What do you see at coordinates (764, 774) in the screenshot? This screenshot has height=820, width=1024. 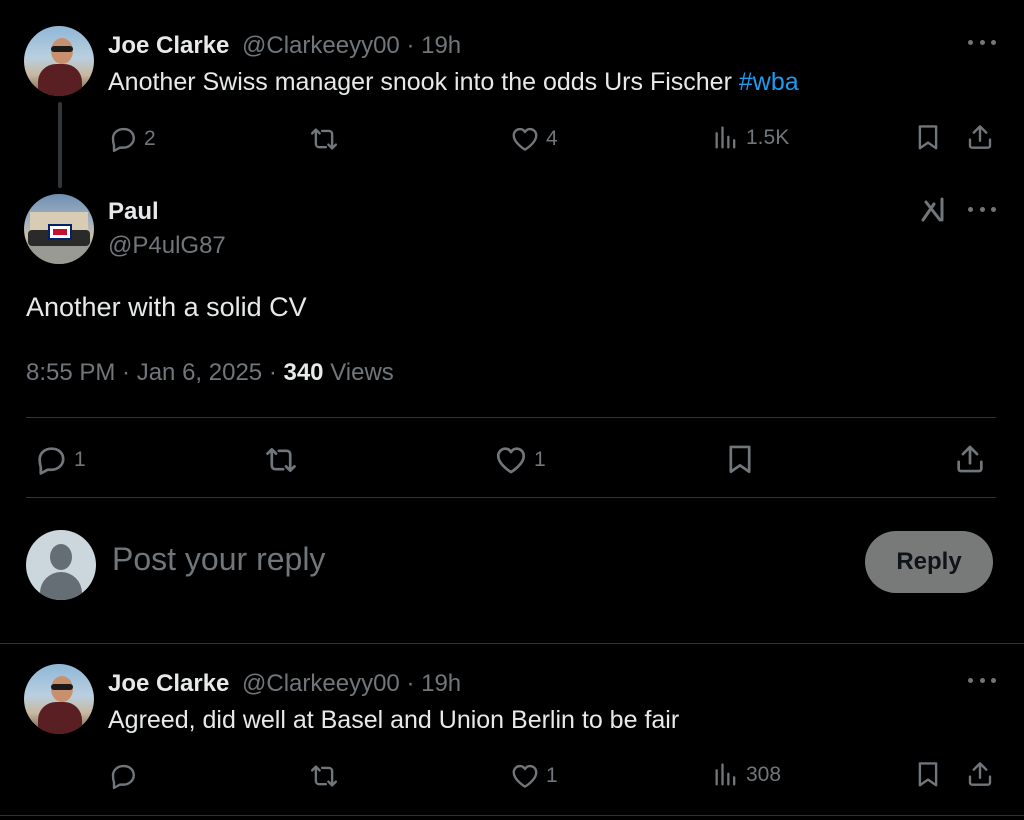 I see `view-count: 308` at bounding box center [764, 774].